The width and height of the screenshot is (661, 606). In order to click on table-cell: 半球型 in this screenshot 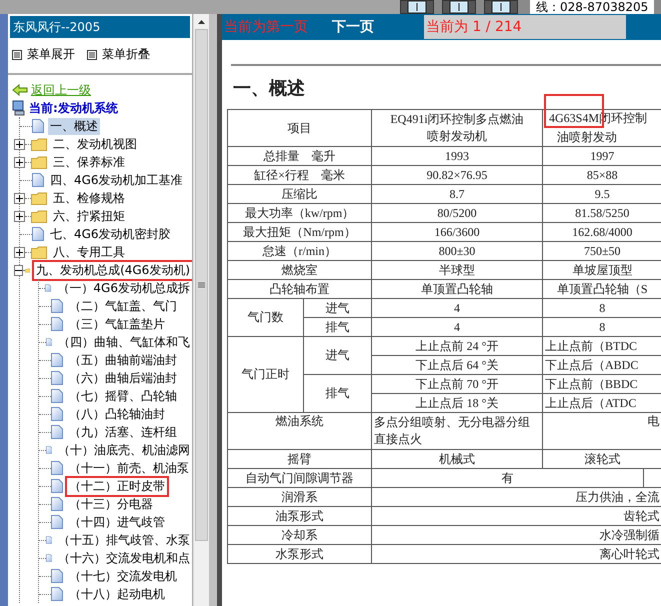, I will do `click(457, 270)`.